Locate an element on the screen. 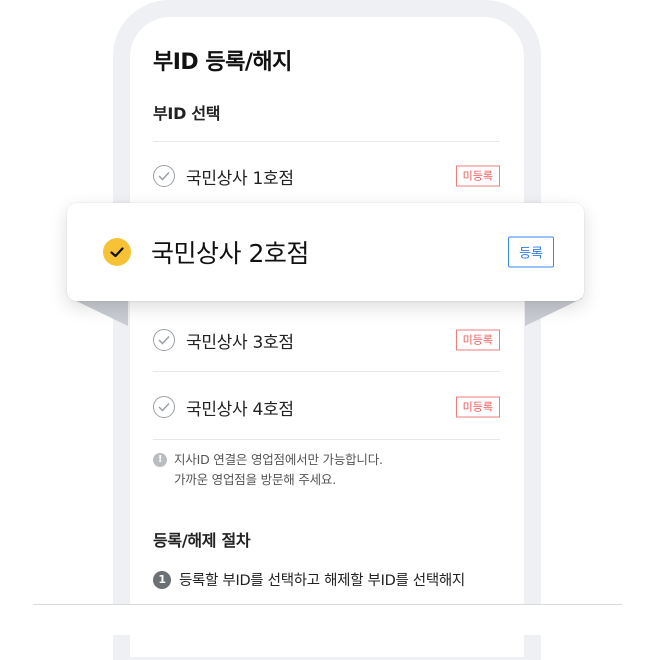 Image resolution: width=655 pixels, height=660 pixels. status-badge-registered: 등록 is located at coordinates (531, 252).